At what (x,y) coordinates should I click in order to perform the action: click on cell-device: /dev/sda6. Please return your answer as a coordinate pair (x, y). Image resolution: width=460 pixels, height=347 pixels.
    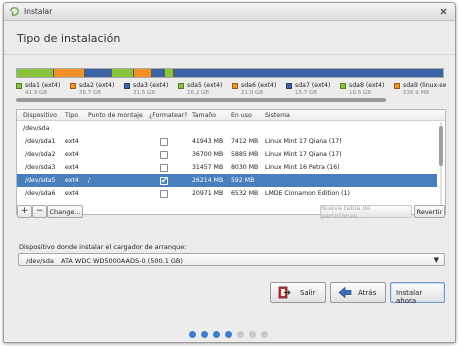
    Looking at the image, I should click on (40, 193).